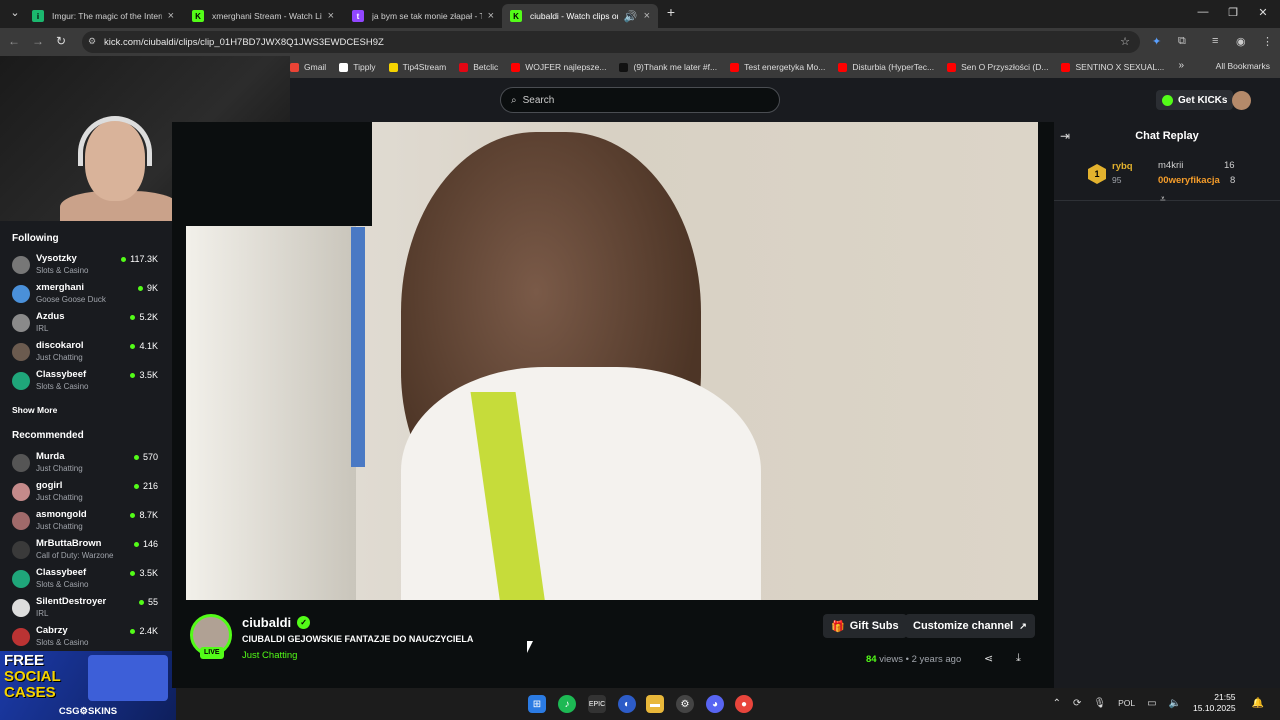 This screenshot has height=720, width=1280. Describe the element at coordinates (1195, 100) in the screenshot. I see `get-kicks-button: Get KICKs` at that location.